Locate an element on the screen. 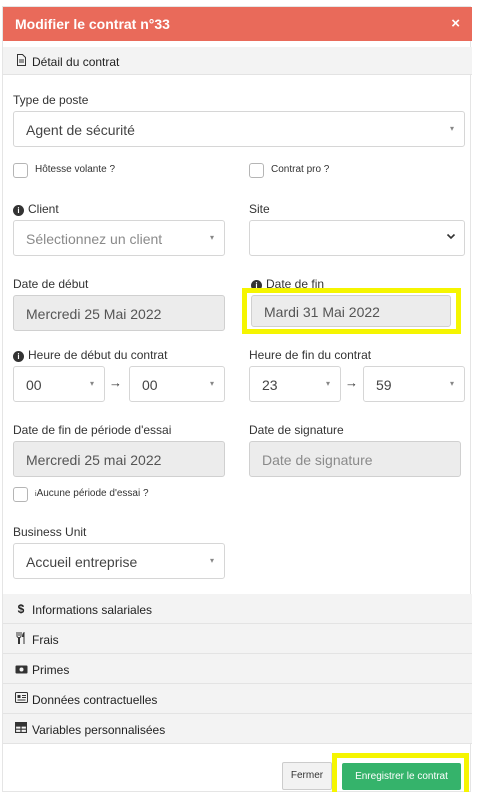 This screenshot has height=792, width=477. type-poste-select: Agent de sécurité ▾ is located at coordinates (239, 129).